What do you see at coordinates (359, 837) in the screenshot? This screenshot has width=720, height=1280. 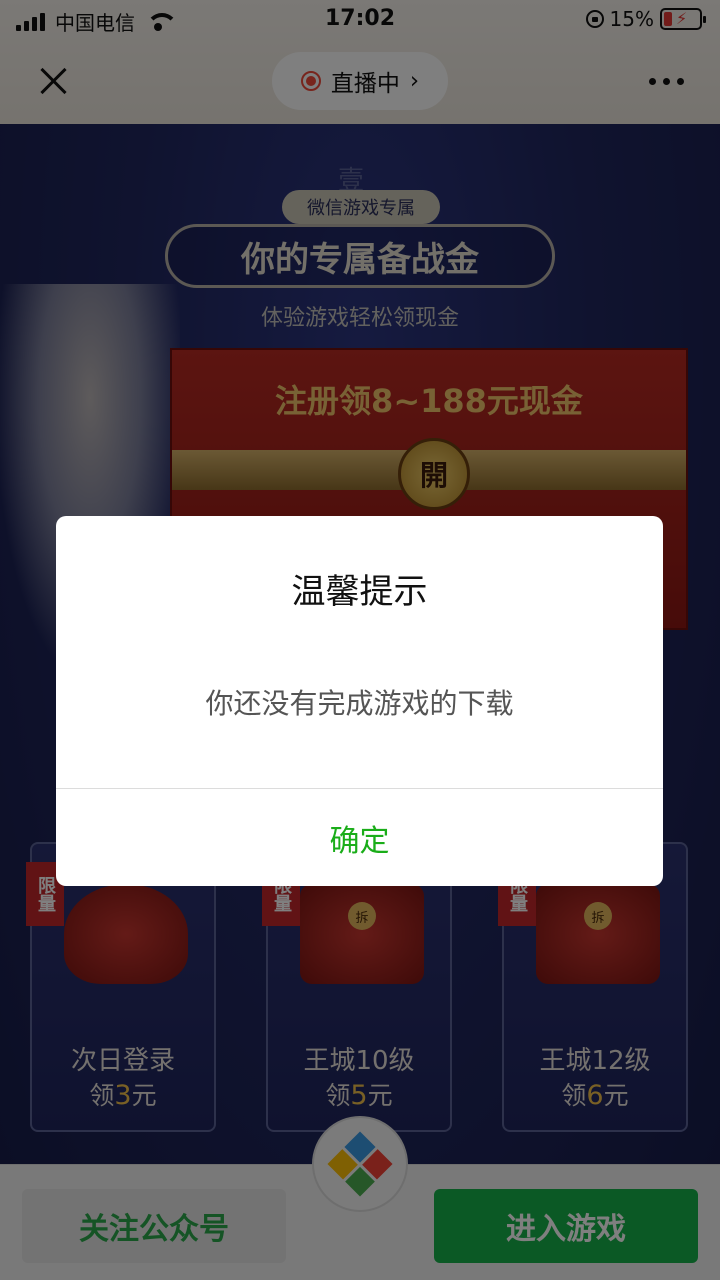 I see `confirm-button: 确定` at bounding box center [359, 837].